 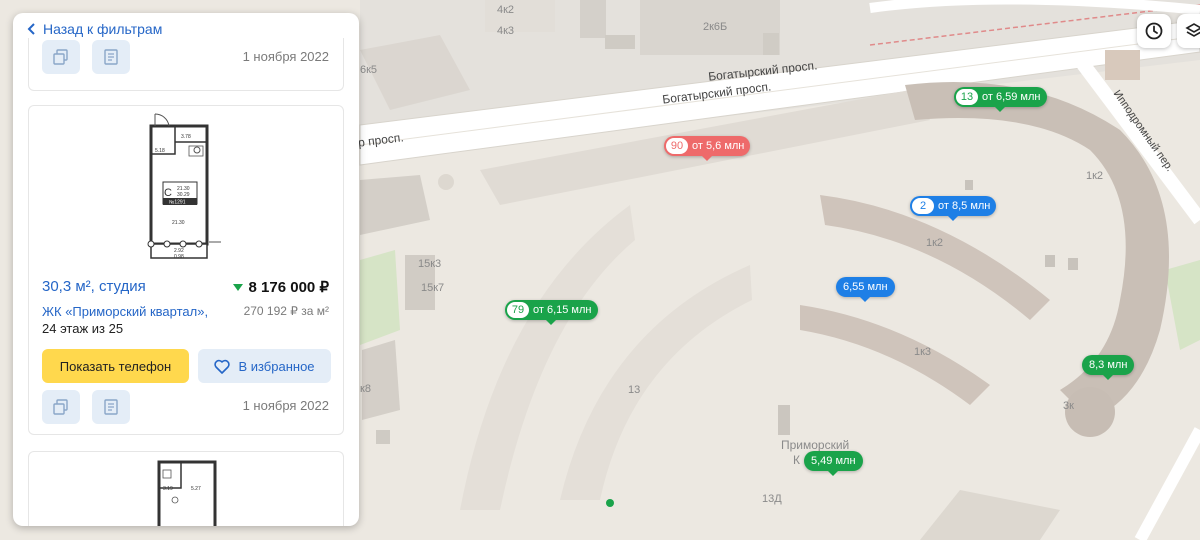 I want to click on back-label: Назад к фильтрам, so click(x=103, y=29).